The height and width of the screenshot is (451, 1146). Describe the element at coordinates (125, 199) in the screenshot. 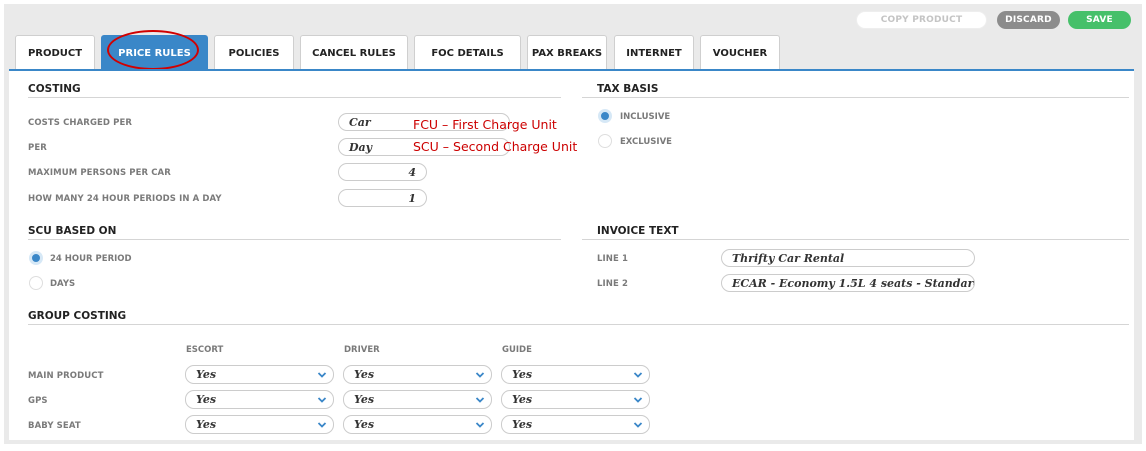

I see `periods-label: HOW MANY 24 HOUR PERIODS IN A DAY` at that location.